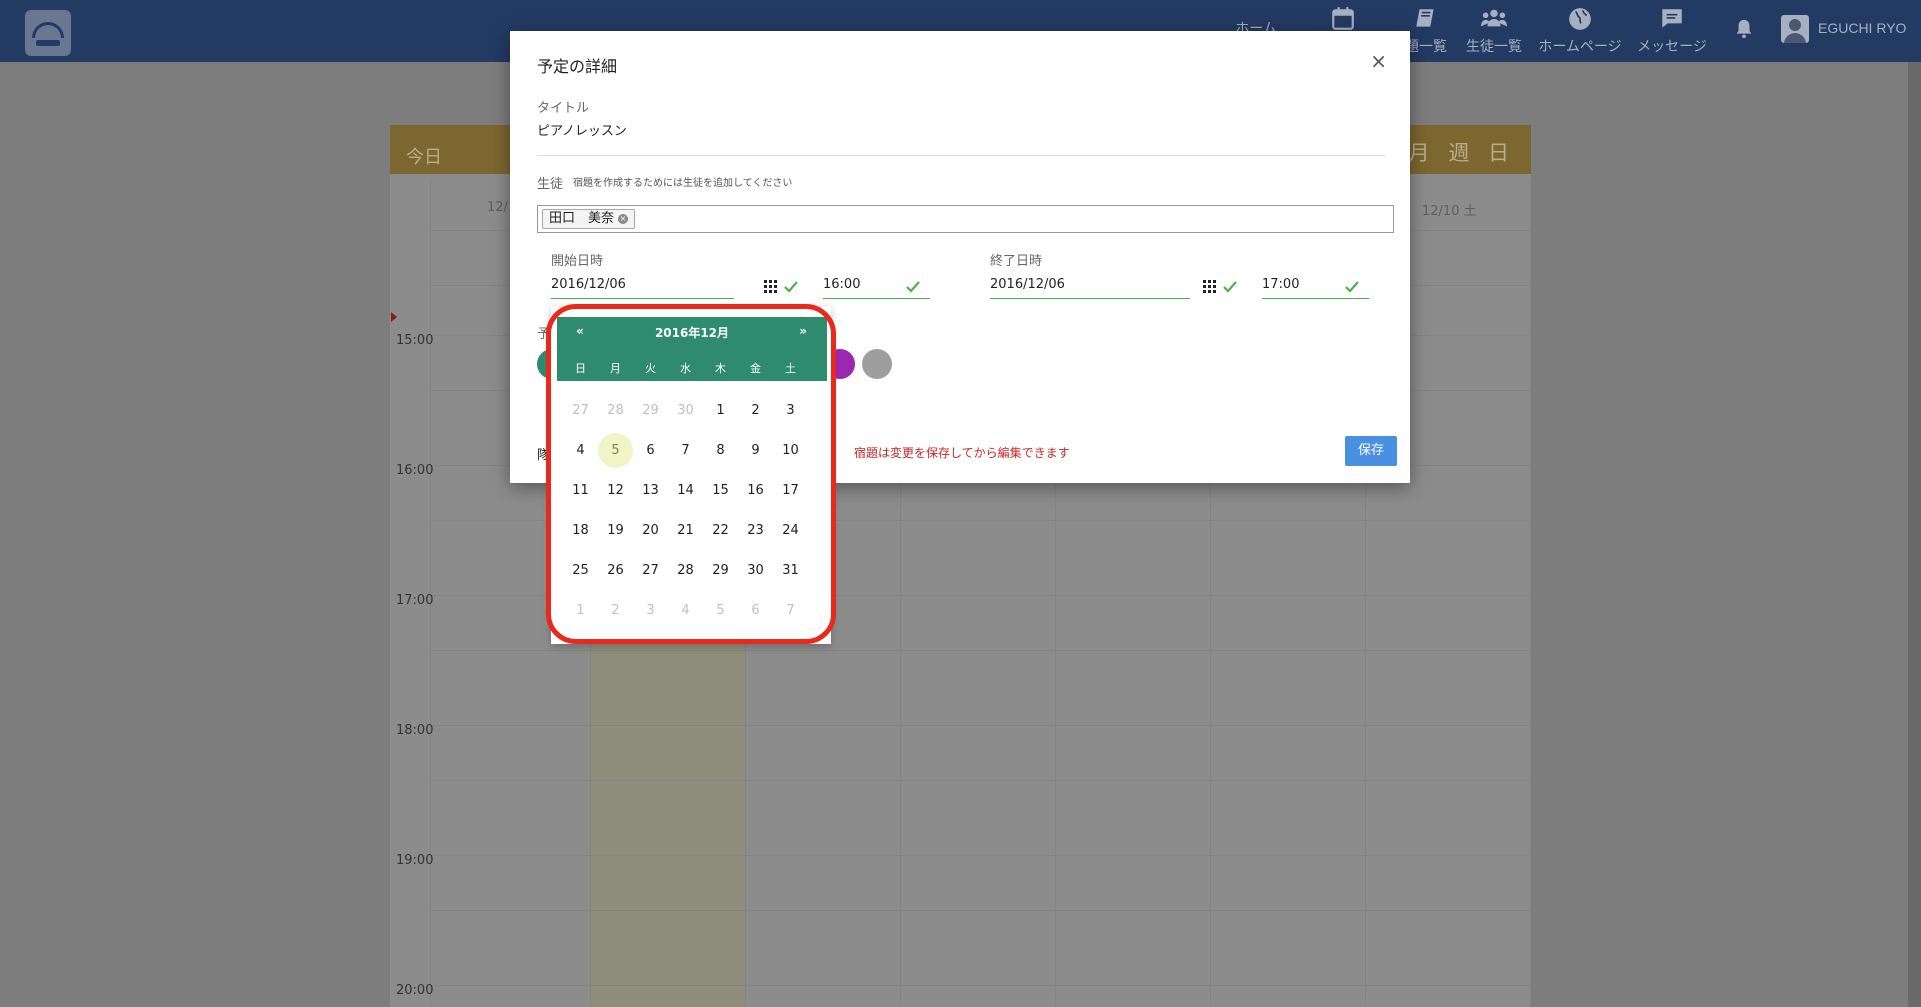 Image resolution: width=1921 pixels, height=1007 pixels. What do you see at coordinates (582, 218) in the screenshot?
I see `student-chip-label: 田口 美奈` at bounding box center [582, 218].